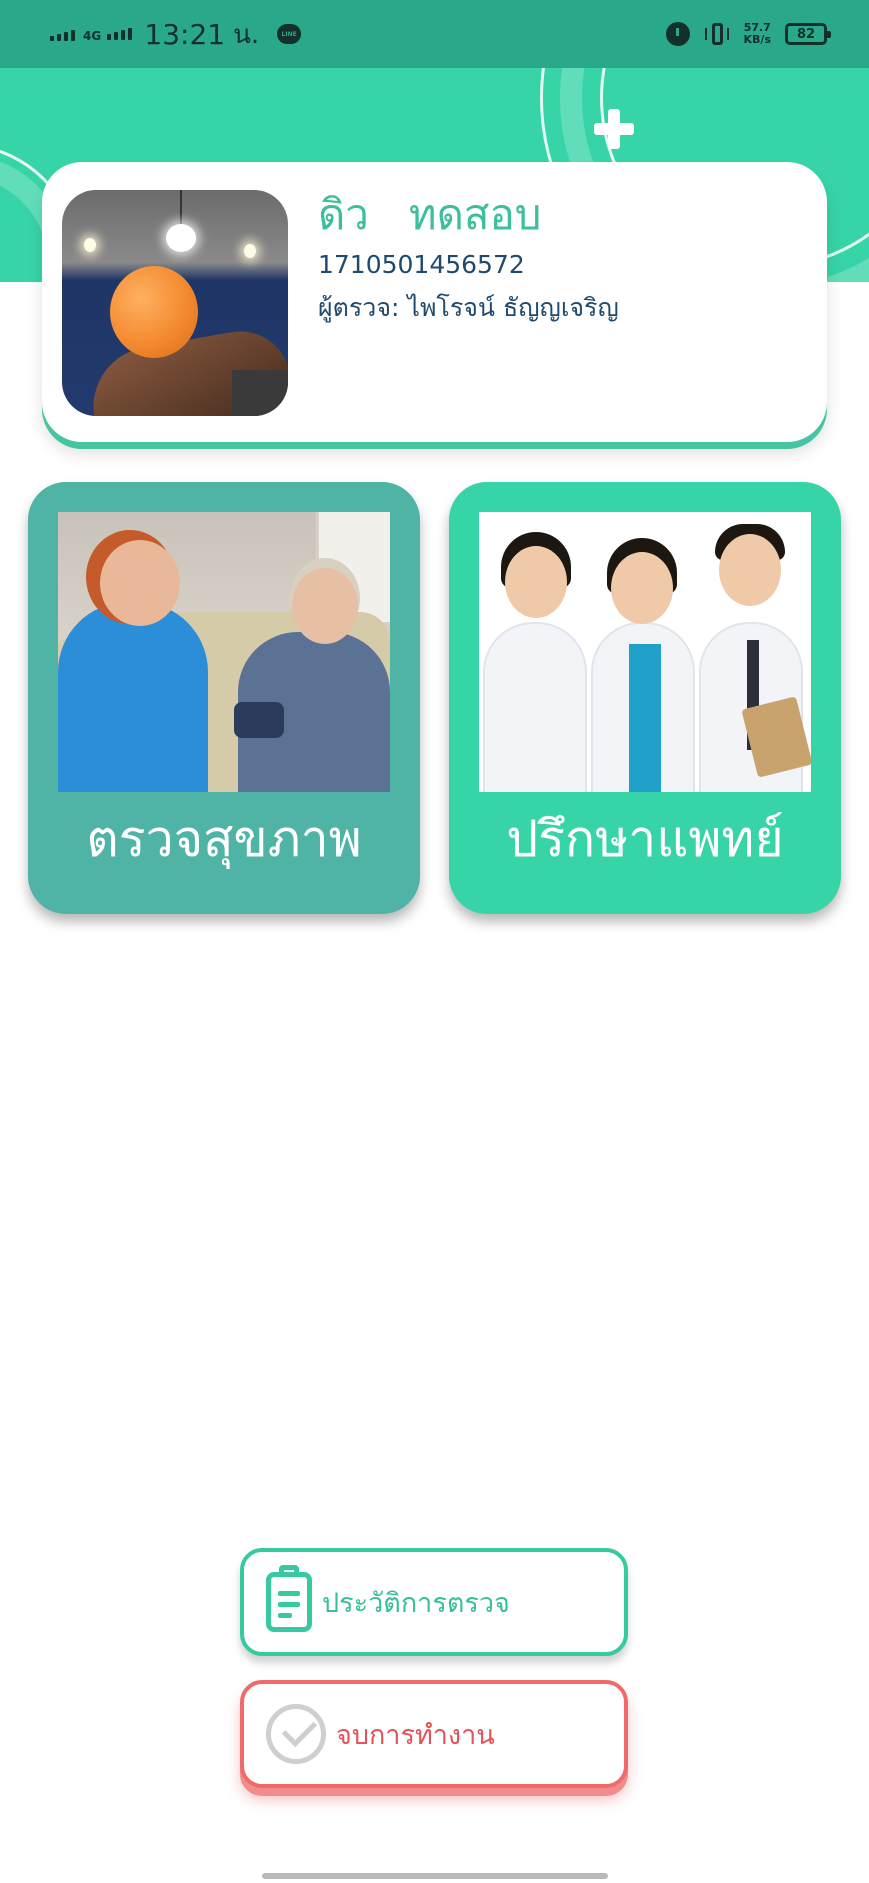 This screenshot has height=1883, width=869. Describe the element at coordinates (108, 34) in the screenshot. I see `signal-4g-icon: 4G` at that location.